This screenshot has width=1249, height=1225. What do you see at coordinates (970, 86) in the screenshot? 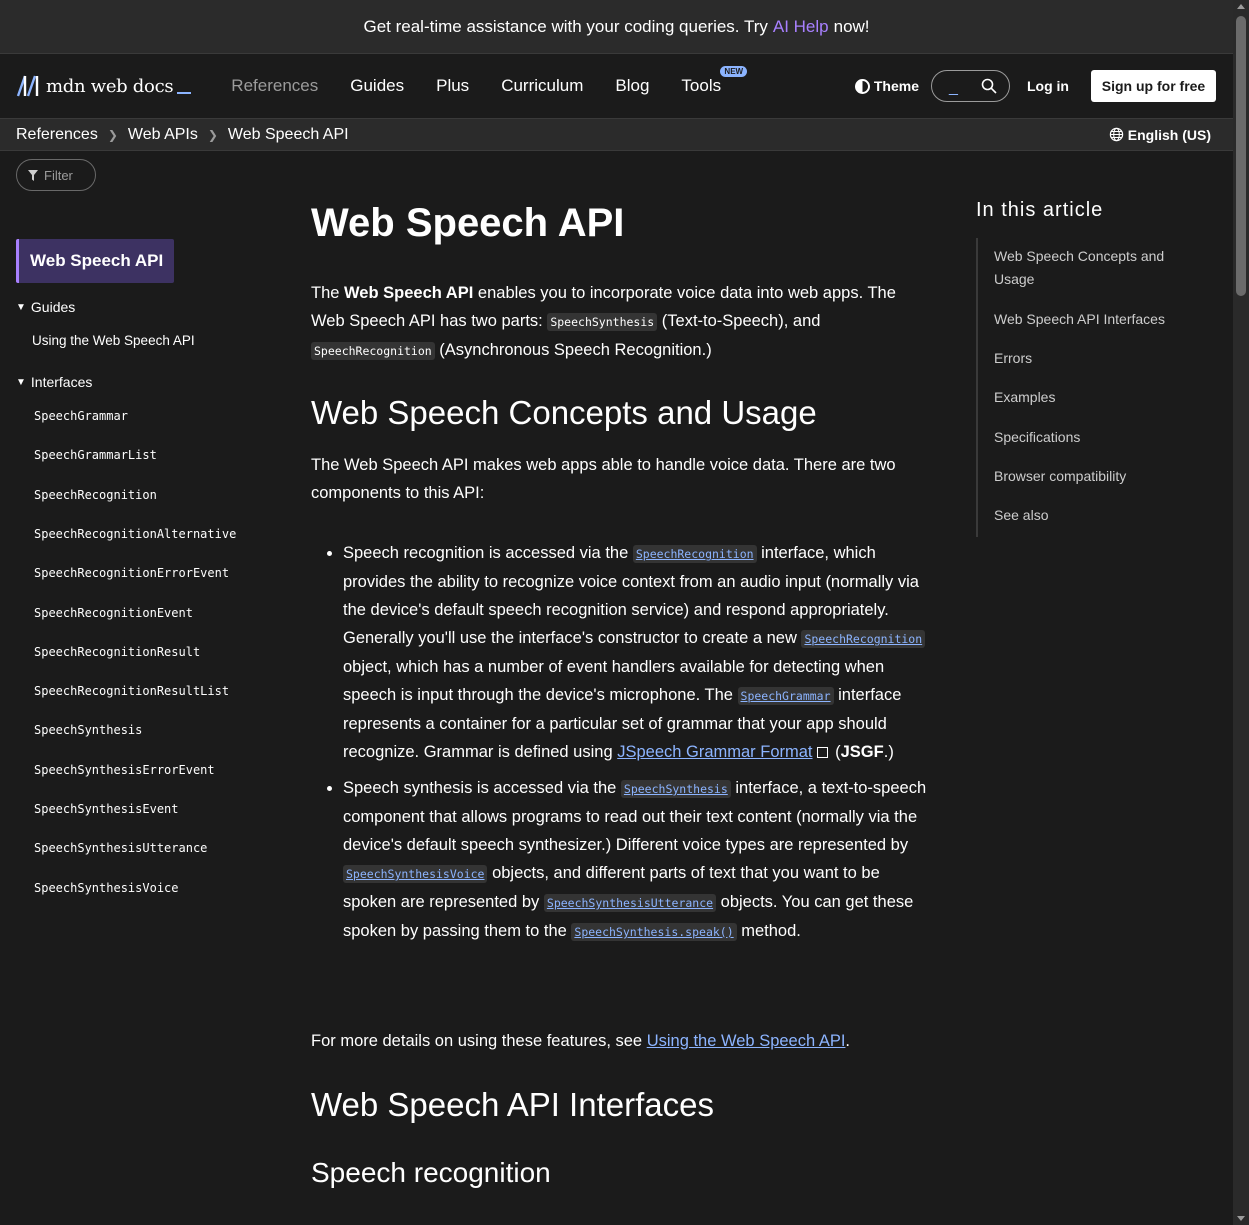
I see `search-button: _` at bounding box center [970, 86].